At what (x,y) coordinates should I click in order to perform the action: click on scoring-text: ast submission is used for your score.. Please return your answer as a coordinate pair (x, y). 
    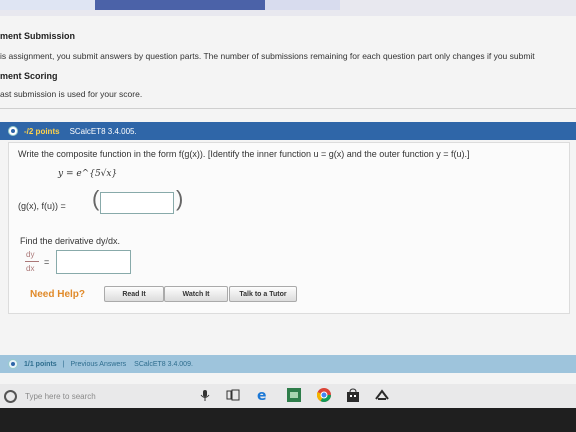
    Looking at the image, I should click on (71, 94).